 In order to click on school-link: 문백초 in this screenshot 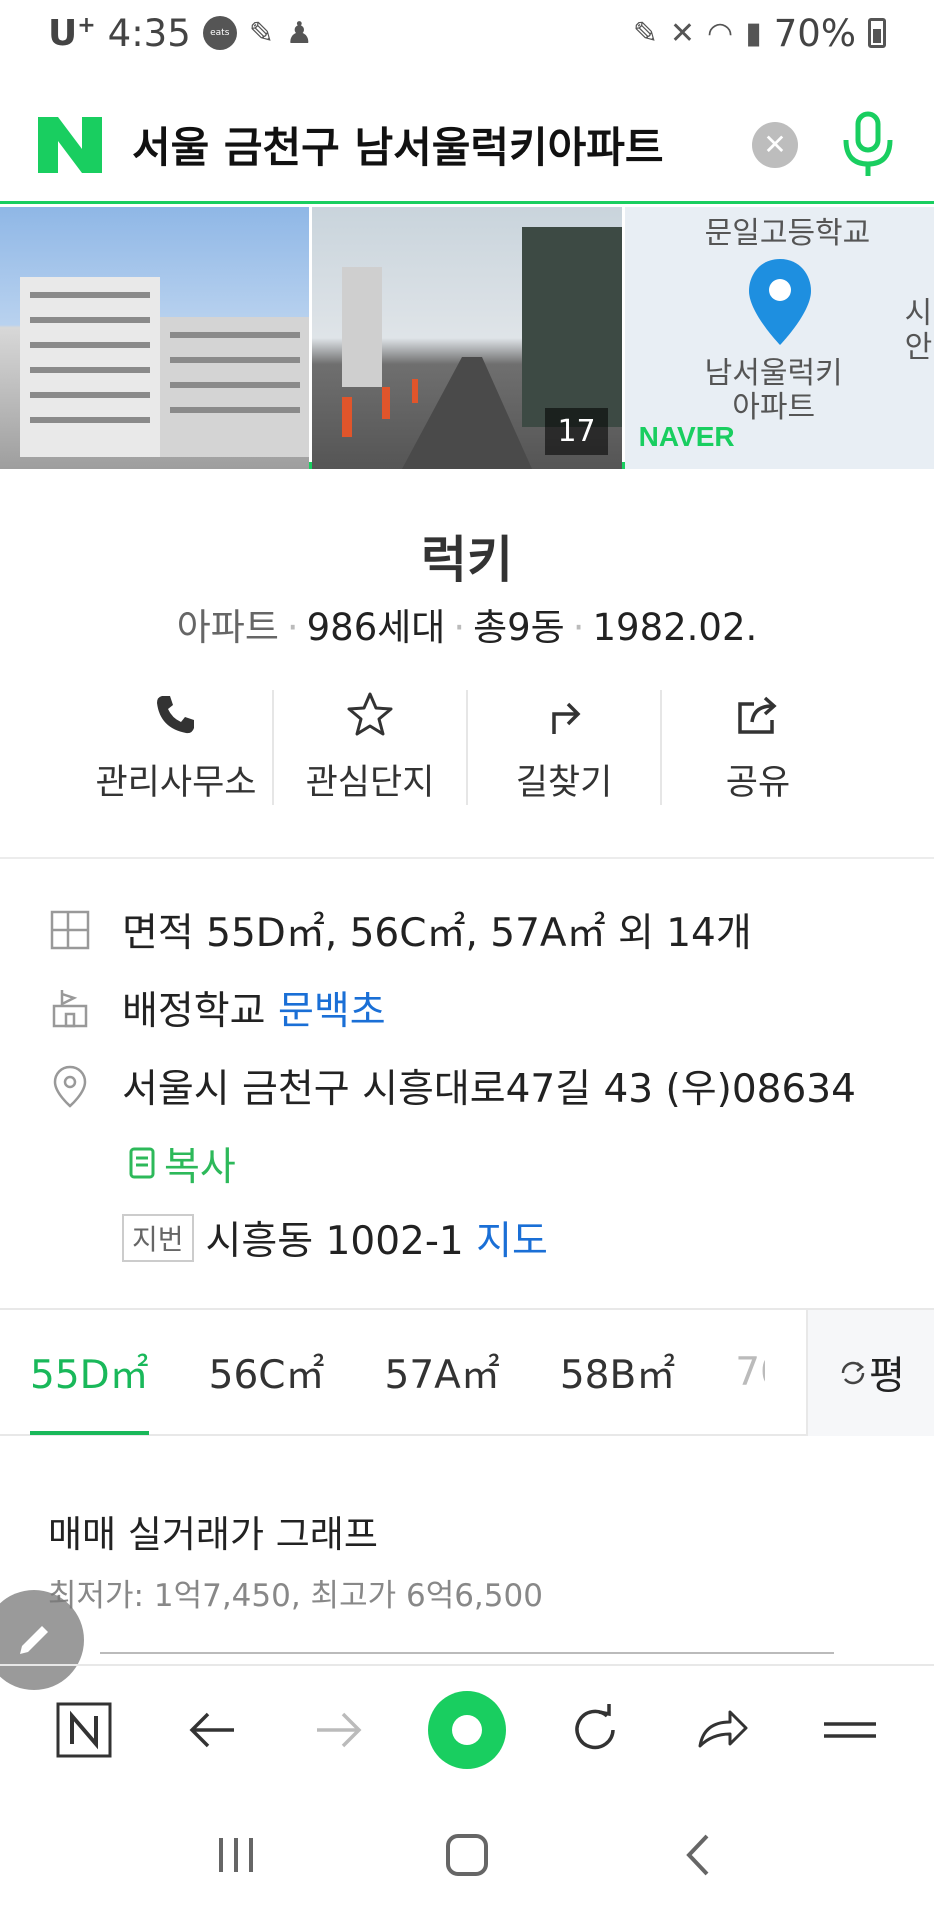, I will do `click(332, 1008)`.